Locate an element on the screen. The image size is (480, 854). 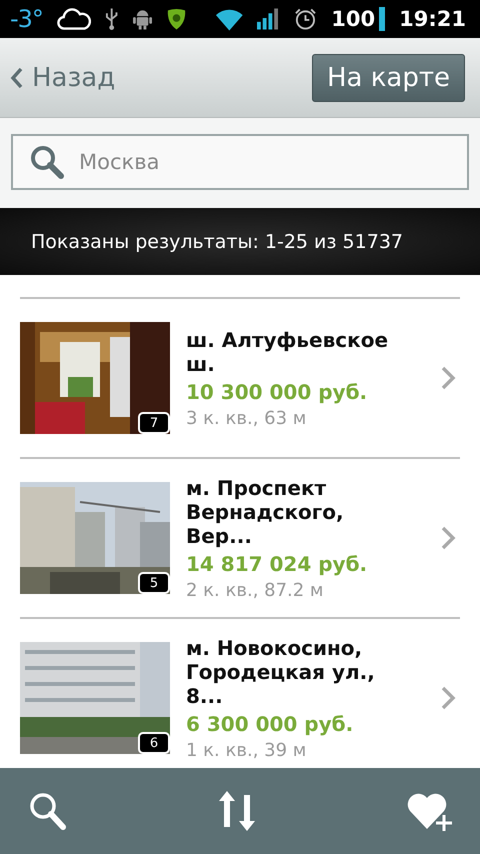
listing-address: ш. Алтуфьевское ш. is located at coordinates (288, 352).